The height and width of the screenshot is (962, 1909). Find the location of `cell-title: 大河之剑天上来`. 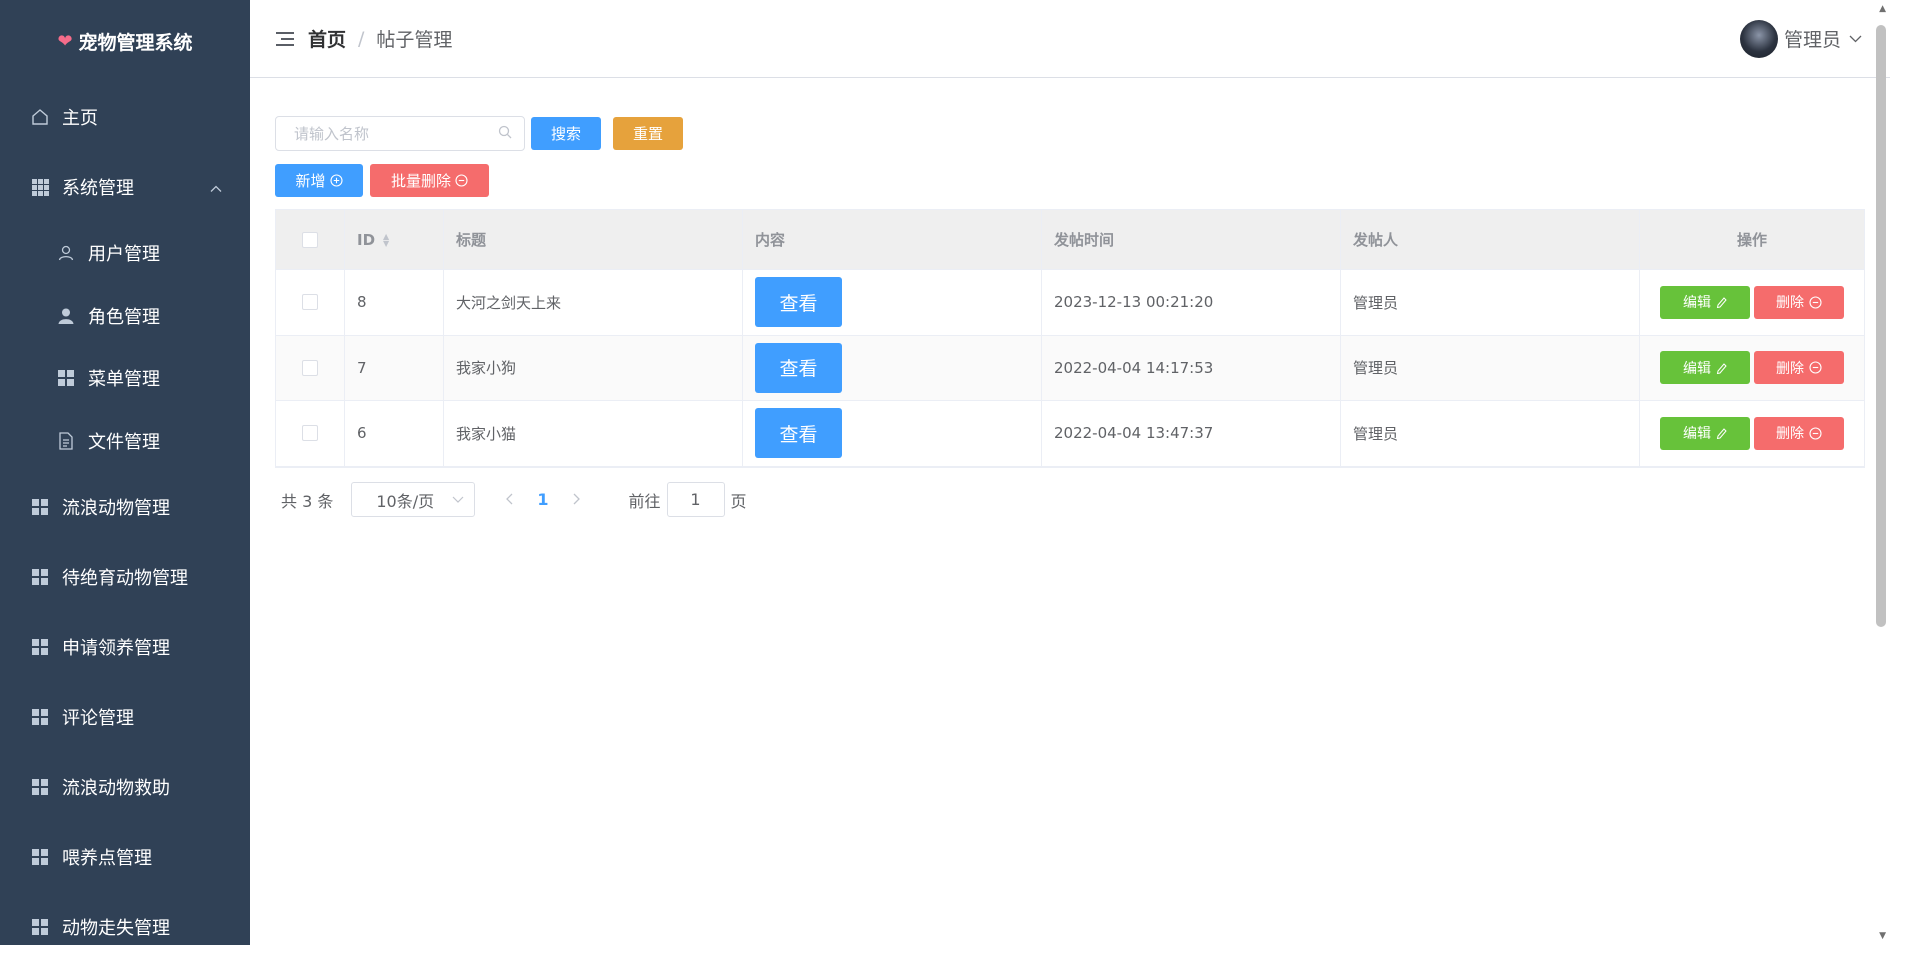

cell-title: 大河之剑天上来 is located at coordinates (593, 302).